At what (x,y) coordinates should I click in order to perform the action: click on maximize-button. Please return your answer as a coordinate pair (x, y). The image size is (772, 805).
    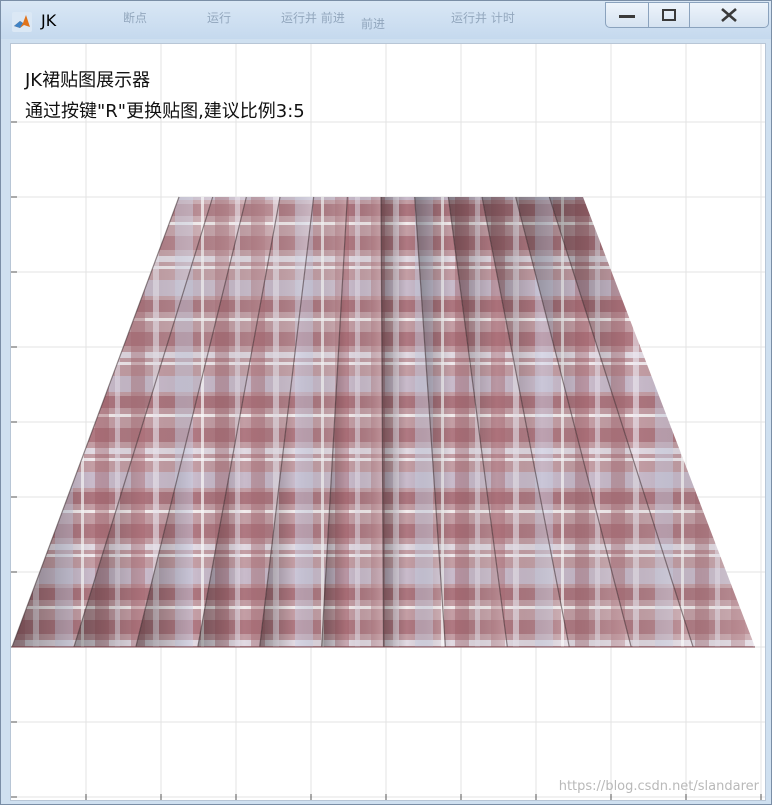
    Looking at the image, I should click on (669, 15).